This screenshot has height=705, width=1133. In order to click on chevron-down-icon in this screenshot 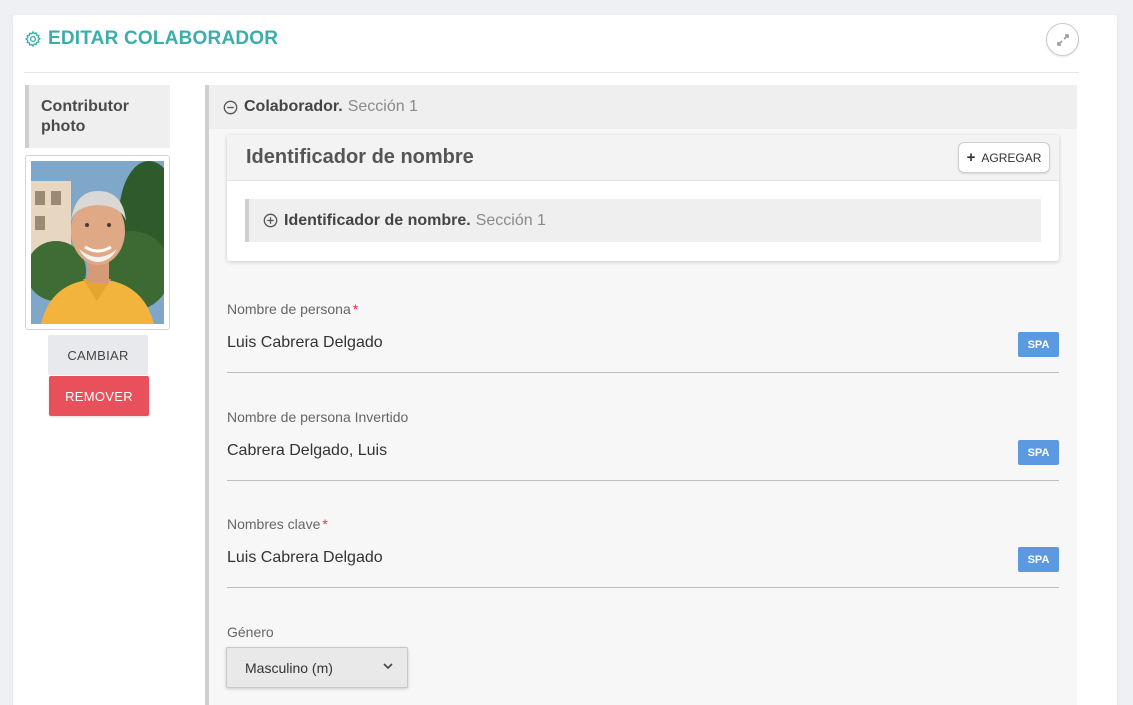, I will do `click(388, 666)`.